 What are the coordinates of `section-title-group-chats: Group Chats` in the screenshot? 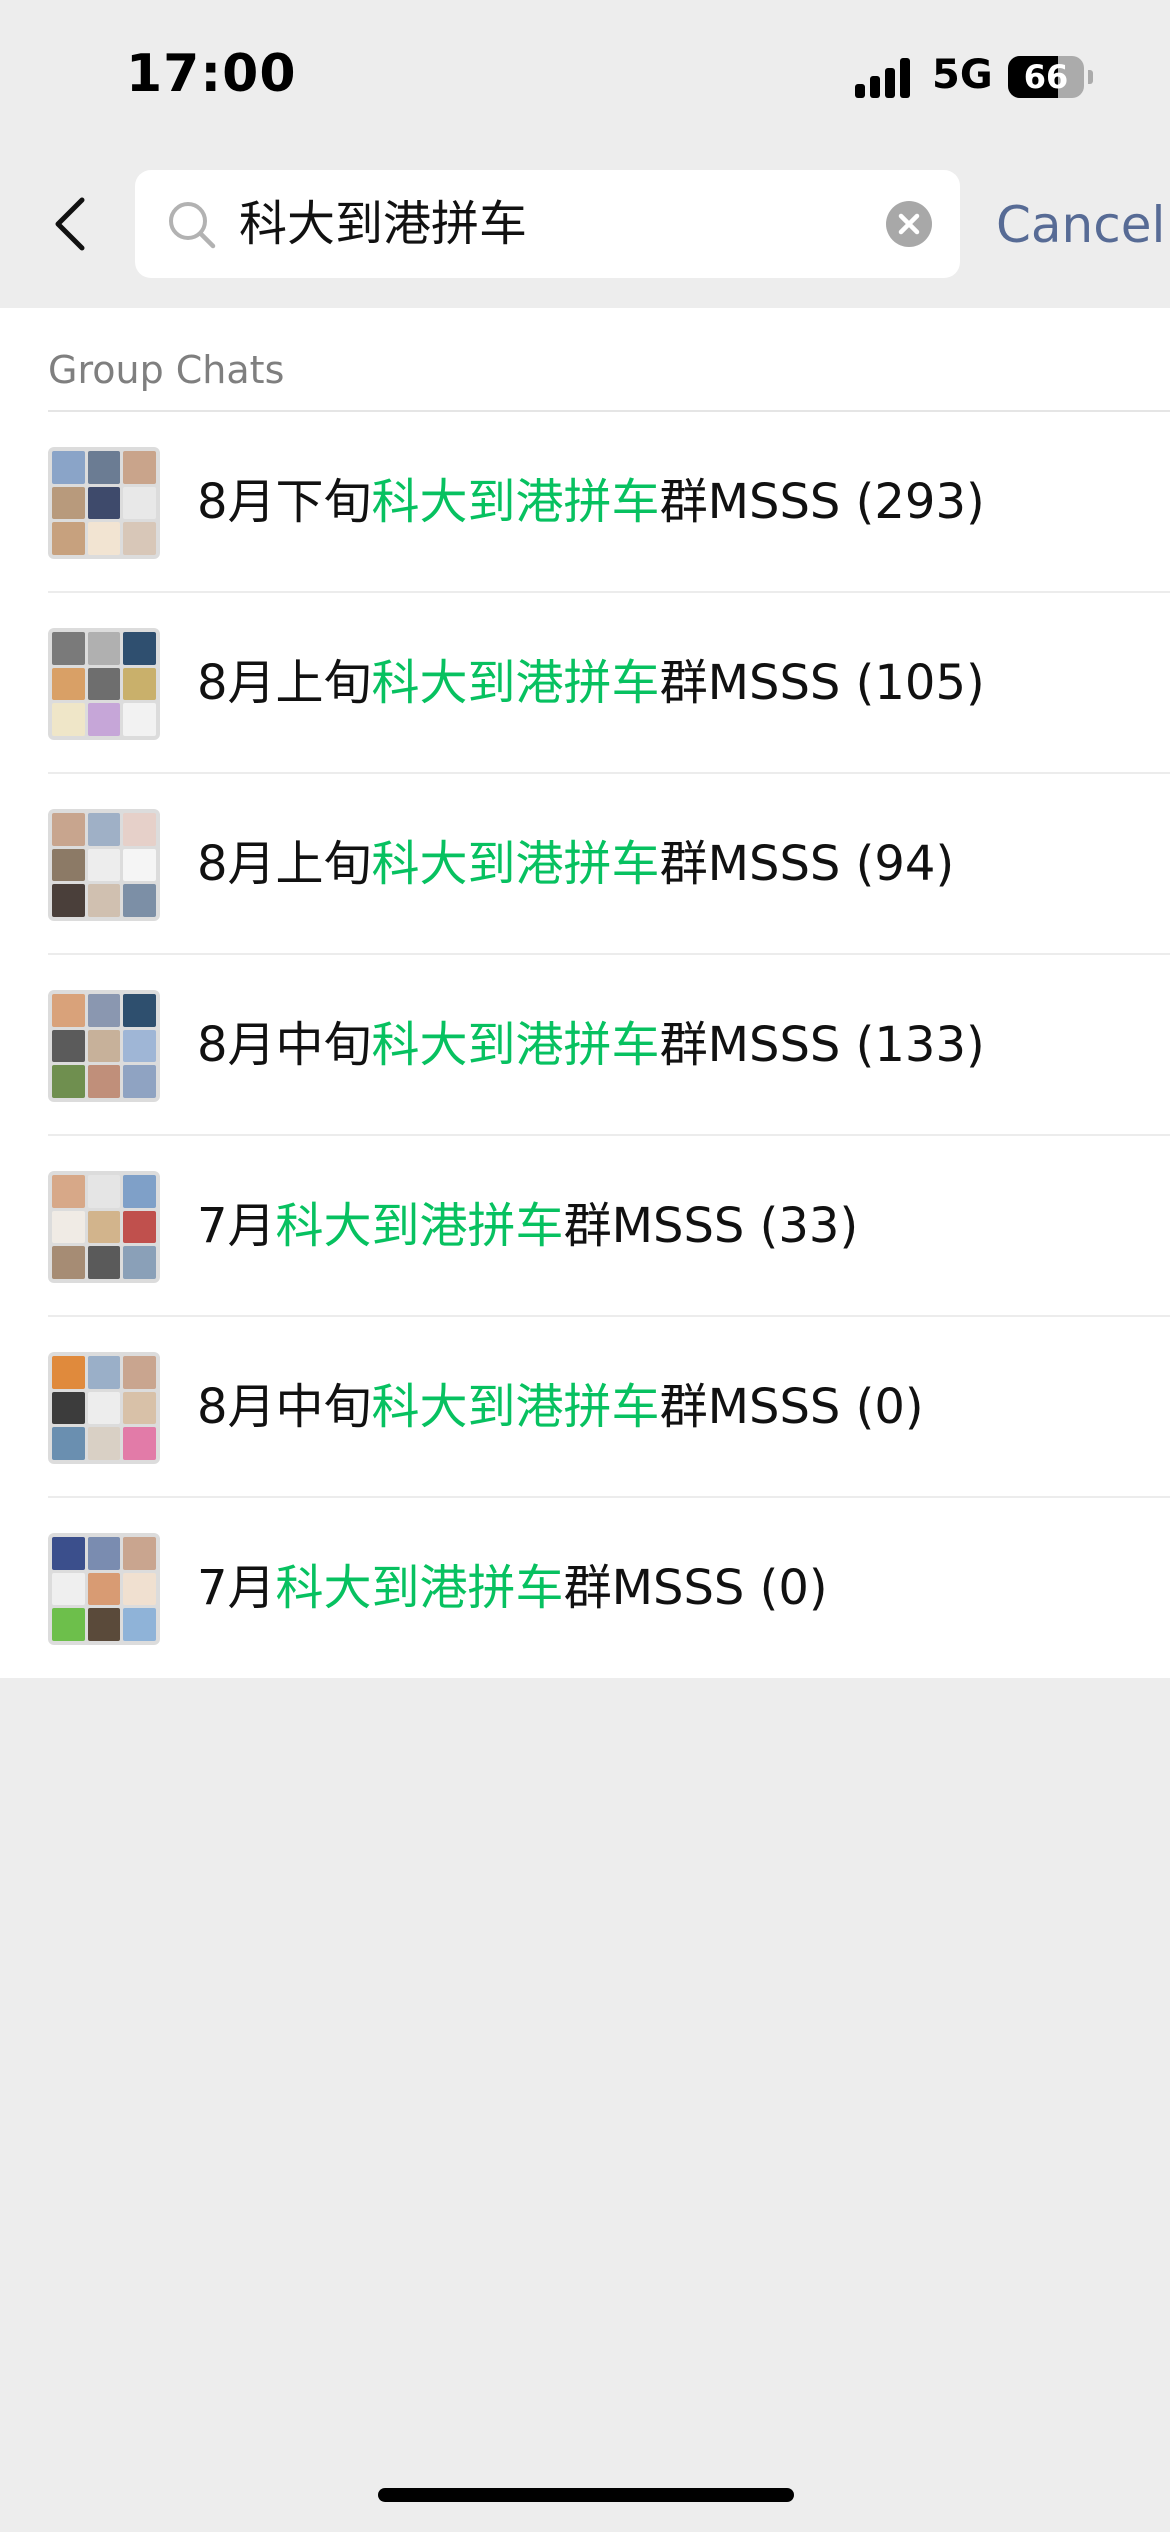 It's located at (166, 370).